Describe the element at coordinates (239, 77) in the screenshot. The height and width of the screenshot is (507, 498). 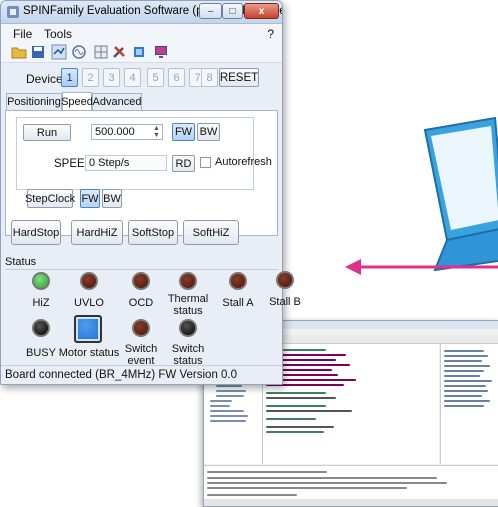
I see `reset-button: RESET` at that location.